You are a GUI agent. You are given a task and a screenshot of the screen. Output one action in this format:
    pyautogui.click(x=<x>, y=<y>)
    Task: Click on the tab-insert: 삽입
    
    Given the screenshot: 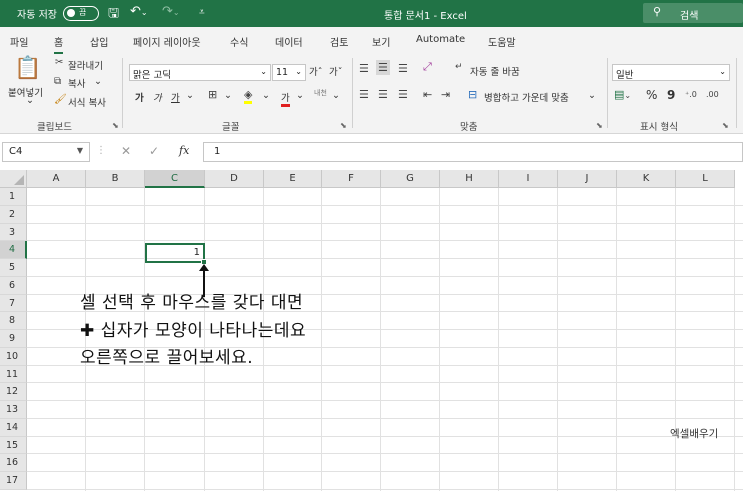 What is the action you would take?
    pyautogui.click(x=99, y=41)
    